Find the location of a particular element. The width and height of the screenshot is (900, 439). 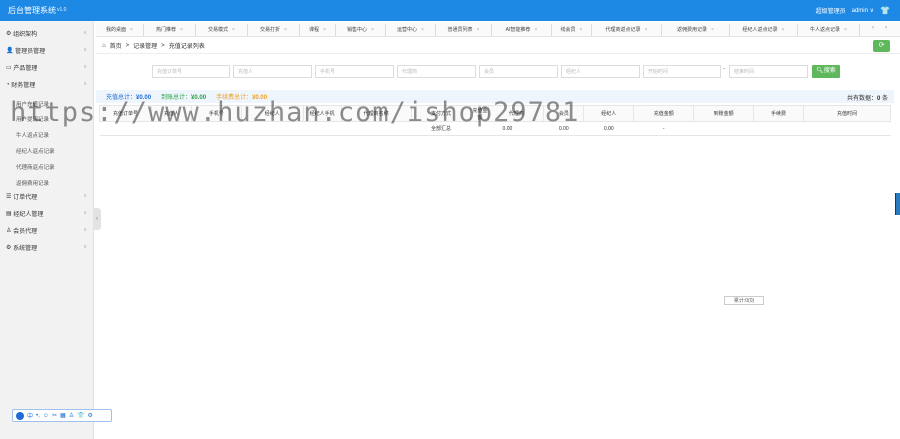

search-icon: 🔍︎ is located at coordinates (820, 71).